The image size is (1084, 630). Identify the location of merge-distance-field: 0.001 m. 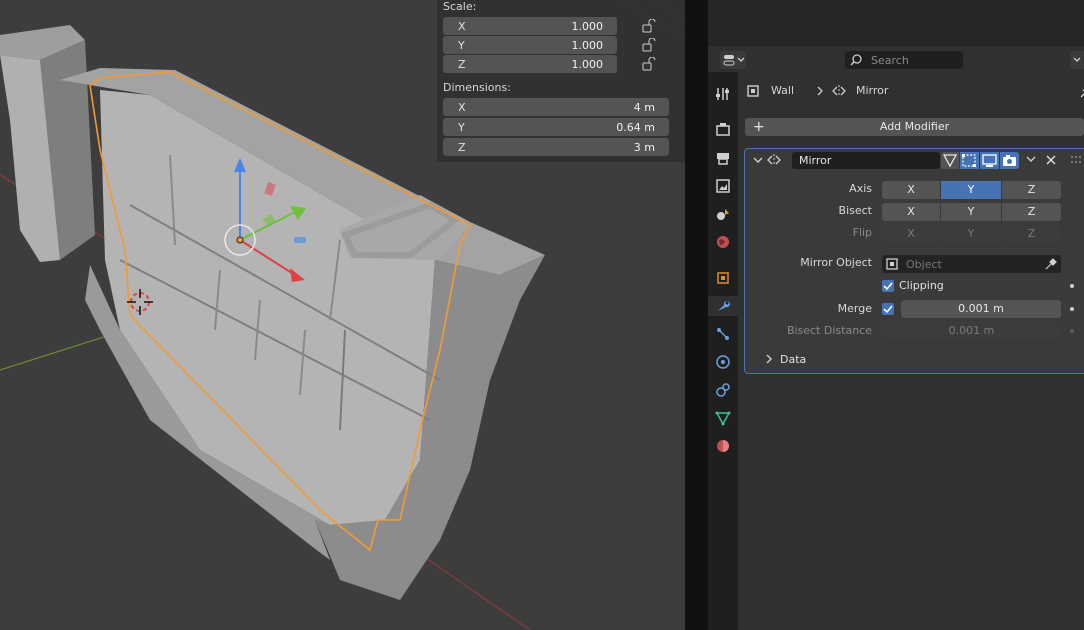
(981, 309).